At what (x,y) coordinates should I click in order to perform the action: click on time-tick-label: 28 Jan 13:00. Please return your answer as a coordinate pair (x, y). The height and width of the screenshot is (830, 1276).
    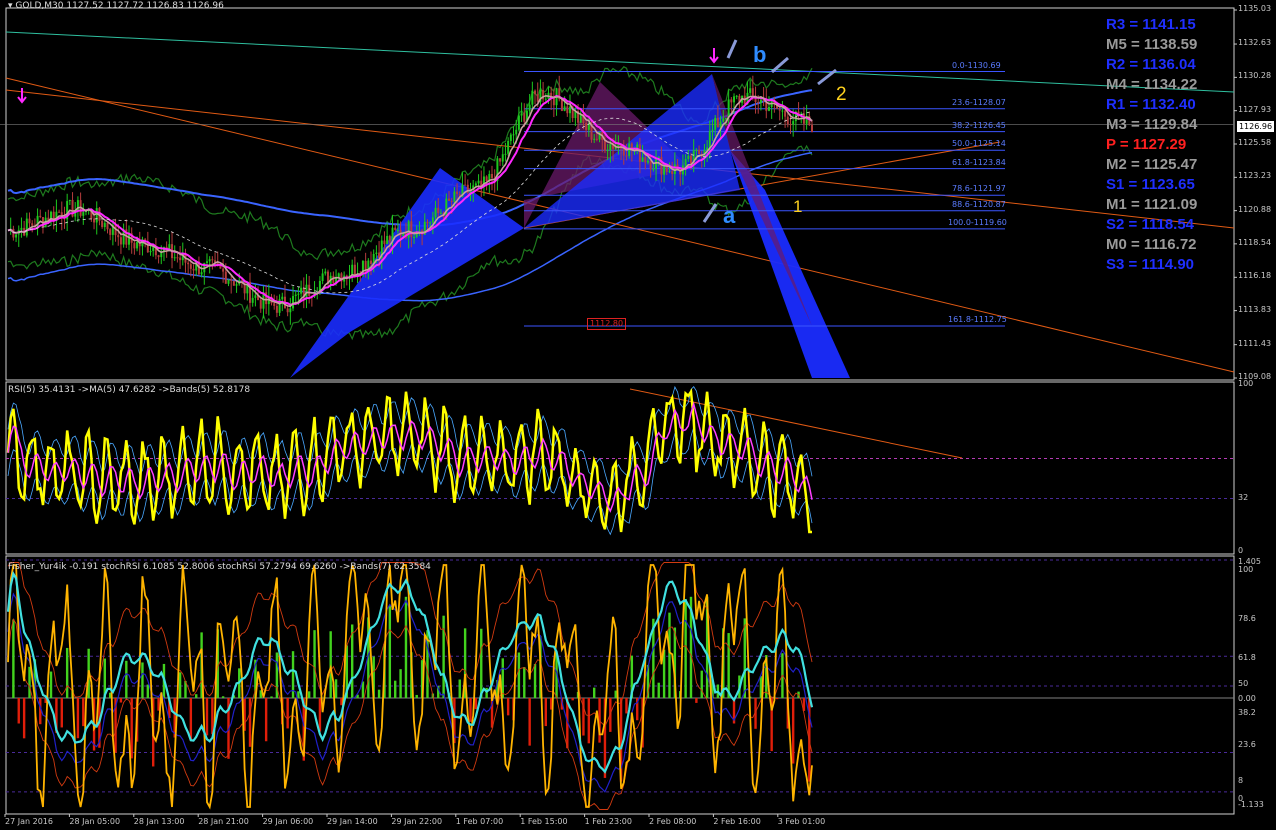
    Looking at the image, I should click on (159, 821).